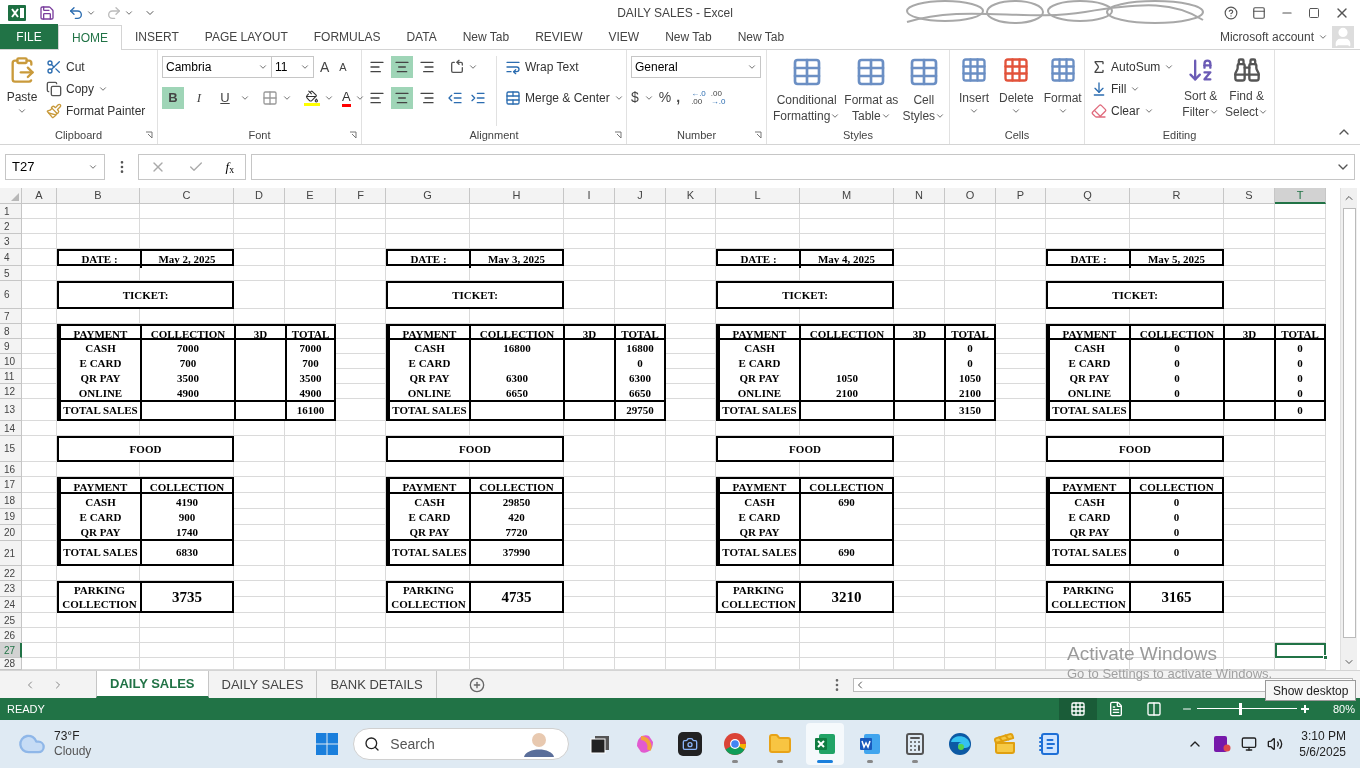  Describe the element at coordinates (564, 67) in the screenshot. I see `wrap-text-button: Wrap Text` at that location.